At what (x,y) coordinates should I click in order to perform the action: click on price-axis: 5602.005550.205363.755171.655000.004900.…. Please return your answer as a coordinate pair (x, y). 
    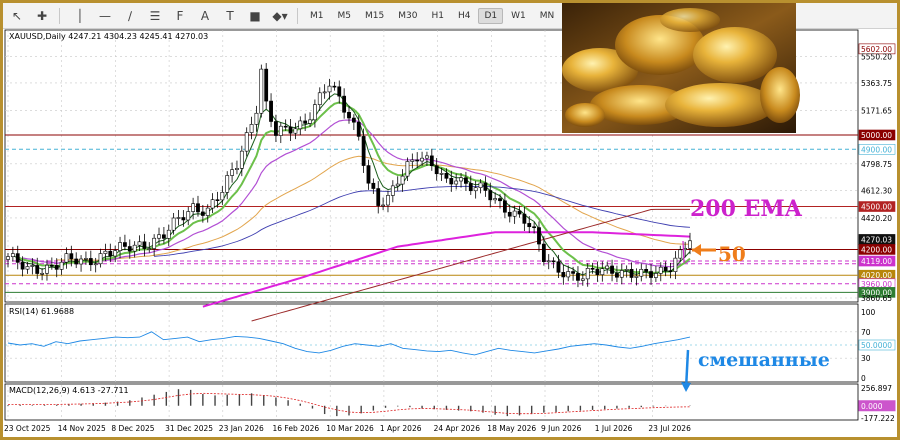
    Looking at the image, I should click on (877, 173).